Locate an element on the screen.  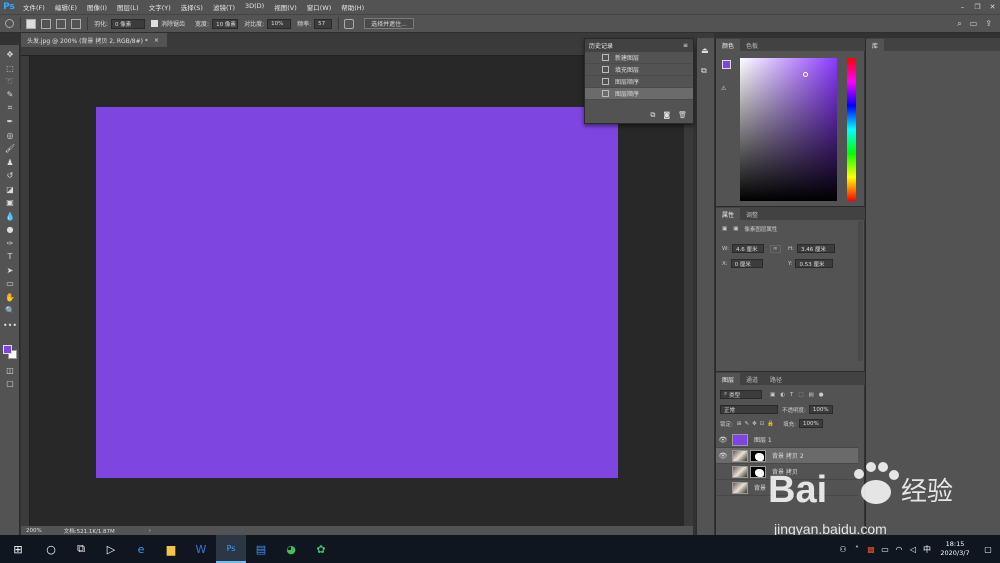
close-button: ✕ is located at coordinates (992, 7).